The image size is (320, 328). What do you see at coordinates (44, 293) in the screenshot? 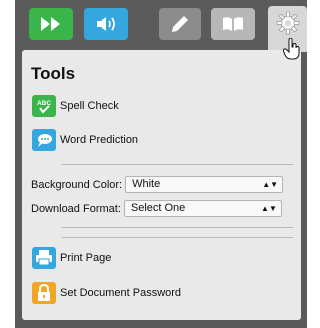
I see `lock-icon` at bounding box center [44, 293].